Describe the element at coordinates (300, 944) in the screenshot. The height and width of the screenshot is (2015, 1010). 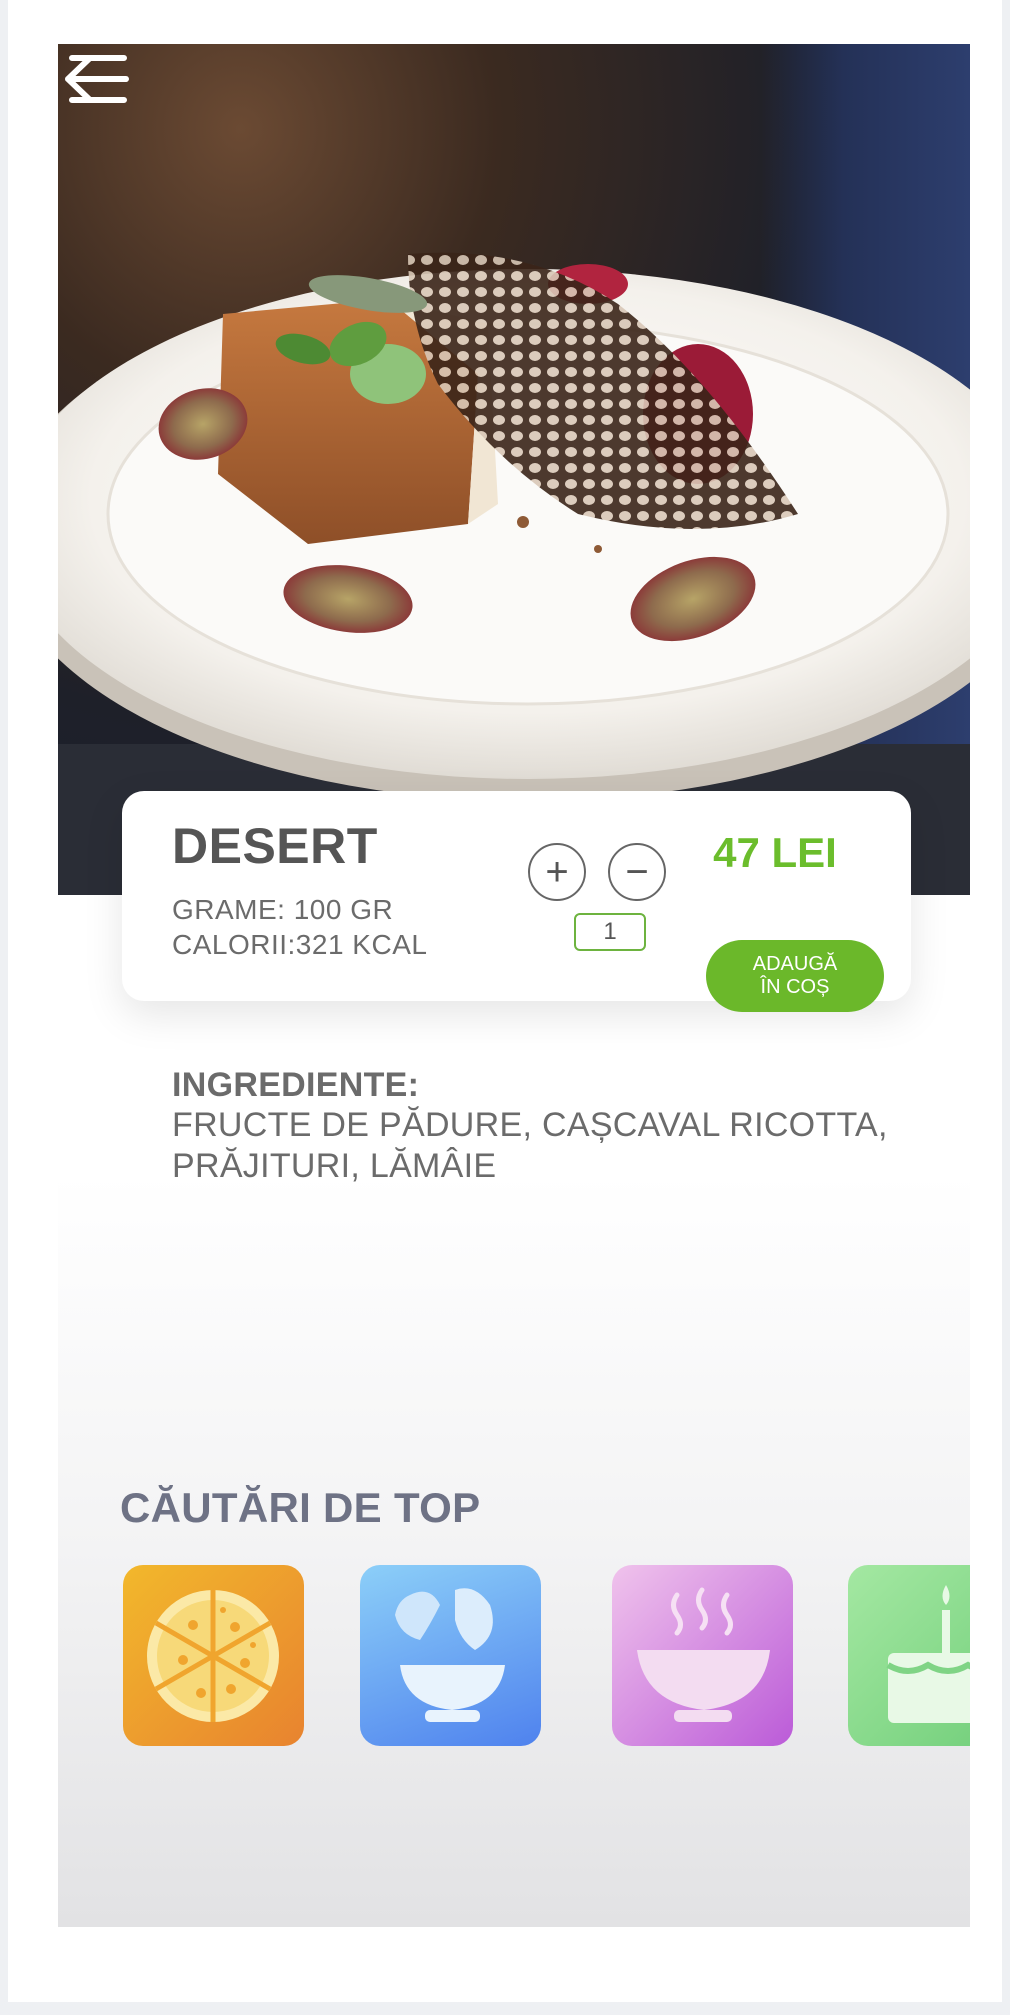
I see `dish-calories: CALORII:321 KCAL` at that location.